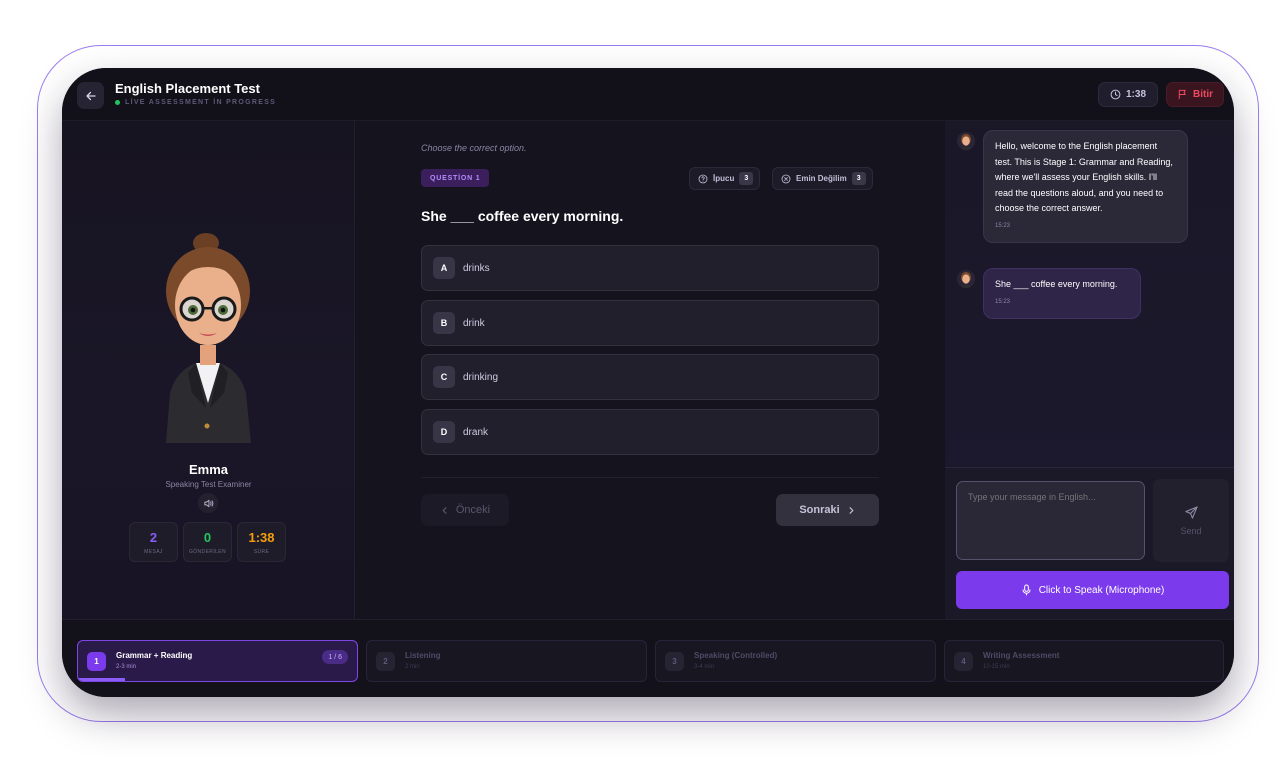  I want to click on stage-progress-badge: 1 / 6, so click(335, 657).